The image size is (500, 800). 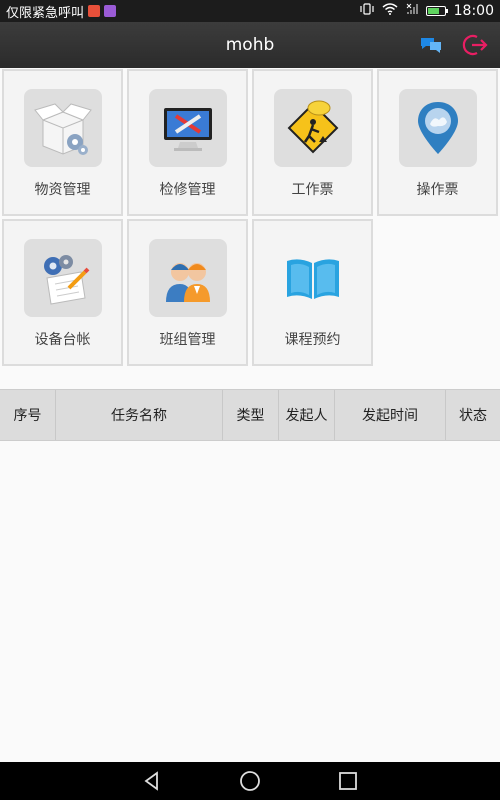 What do you see at coordinates (453, 45) in the screenshot?
I see `header-actions` at bounding box center [453, 45].